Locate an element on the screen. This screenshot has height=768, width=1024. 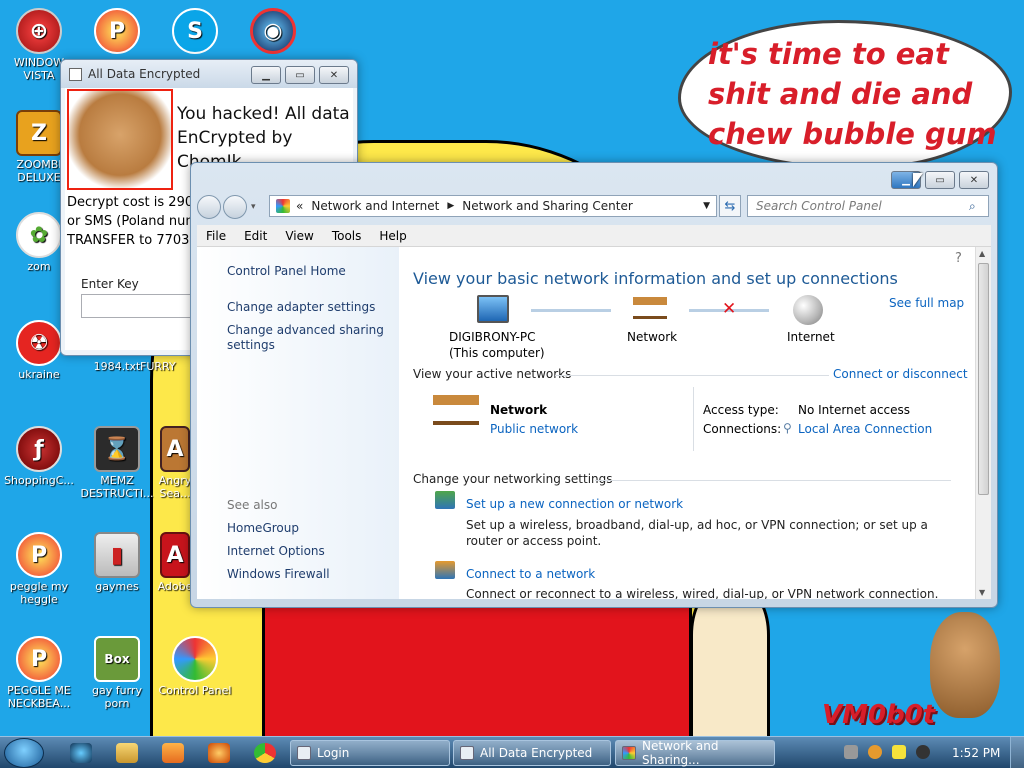
homegroup-link: HomeGroup is located at coordinates (263, 528).